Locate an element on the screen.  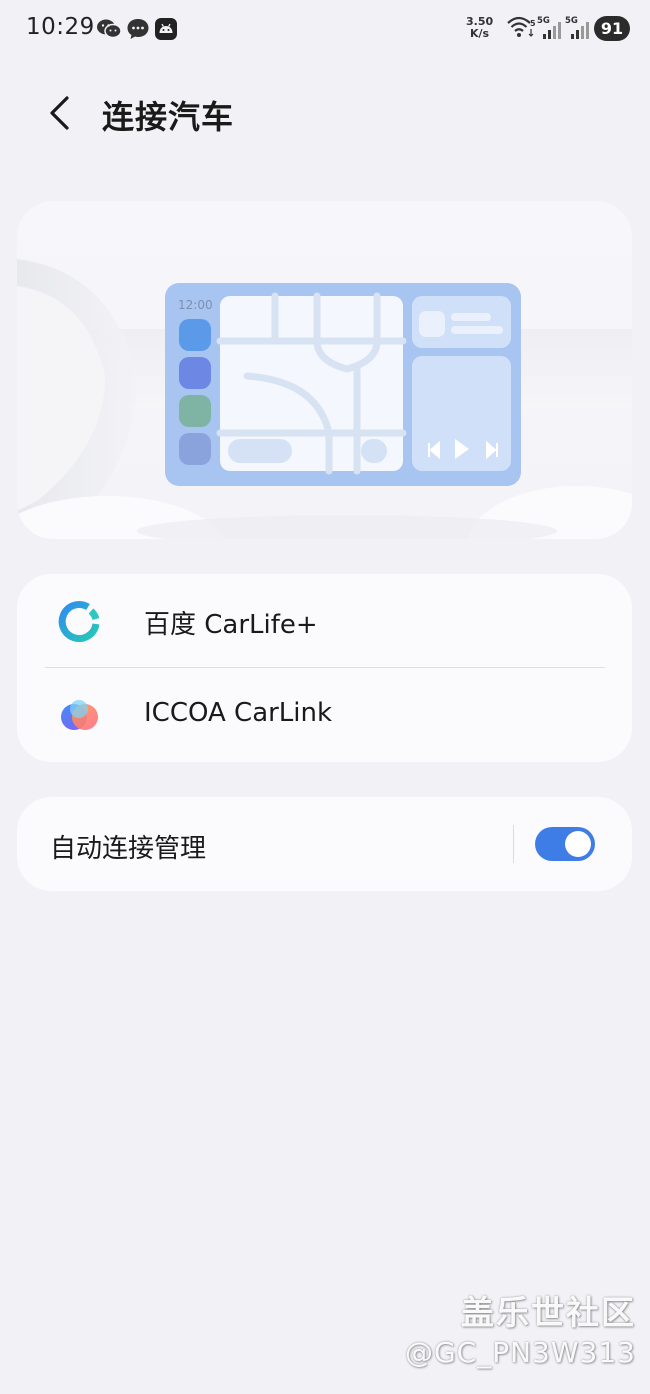
carlink-label: ICCOA CarLink is located at coordinates (238, 713).